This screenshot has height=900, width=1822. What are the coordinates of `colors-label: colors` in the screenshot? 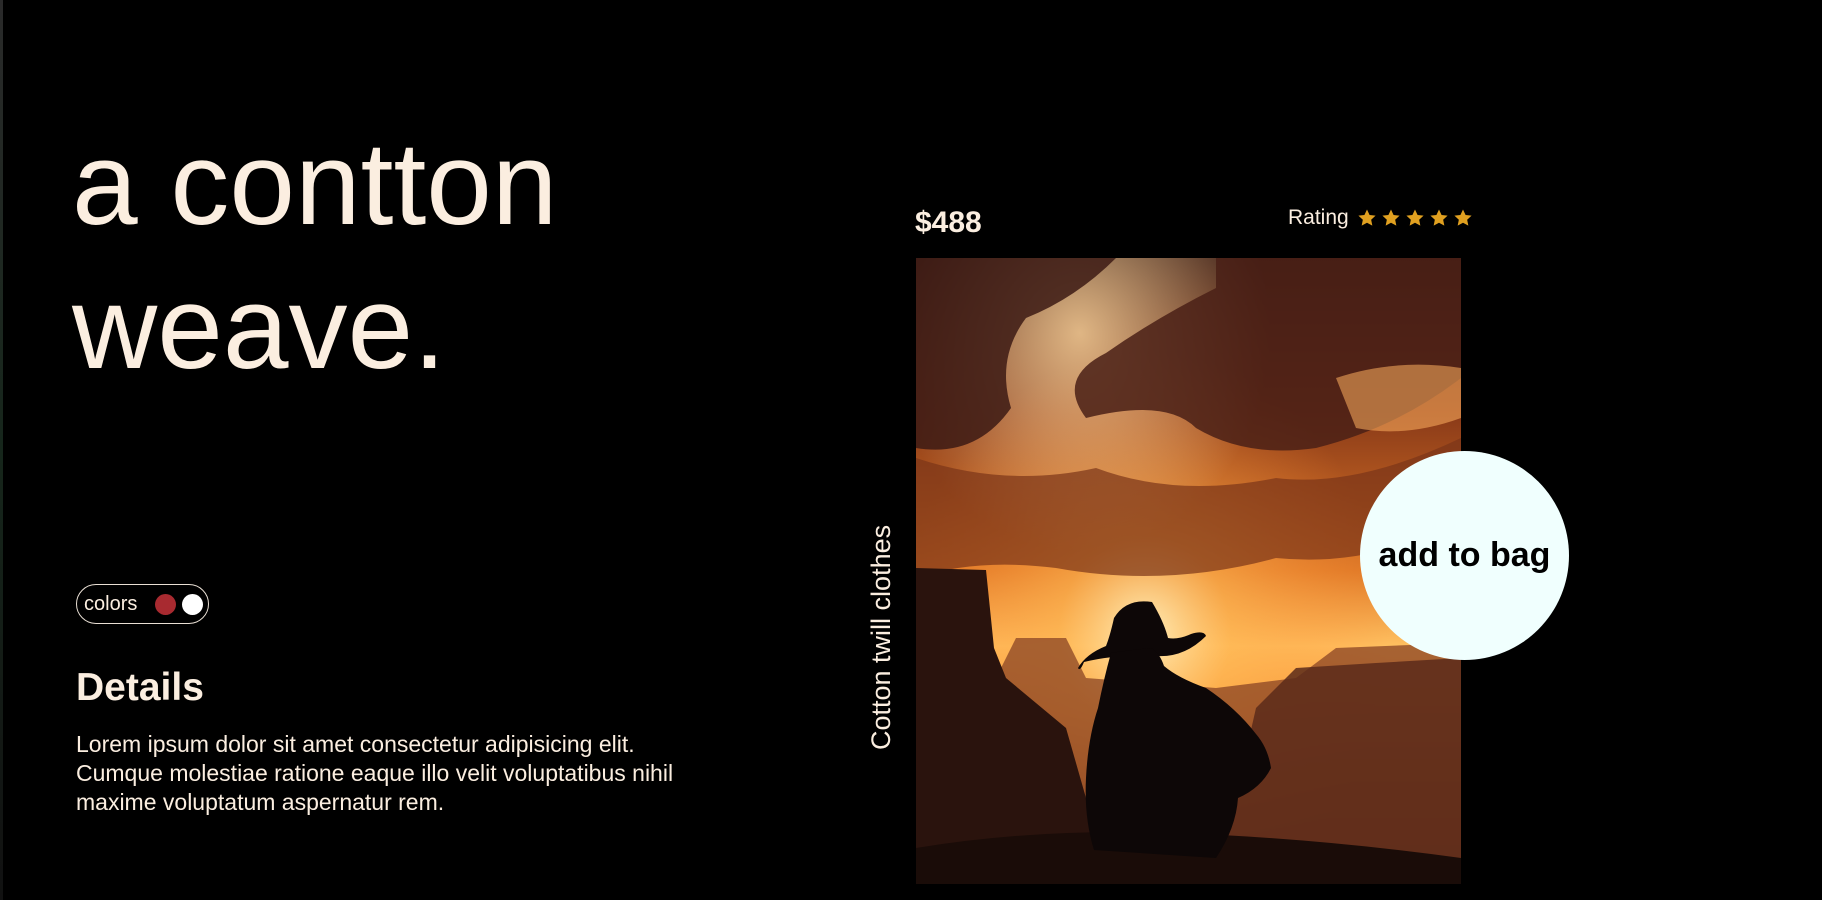 It's located at (111, 603).